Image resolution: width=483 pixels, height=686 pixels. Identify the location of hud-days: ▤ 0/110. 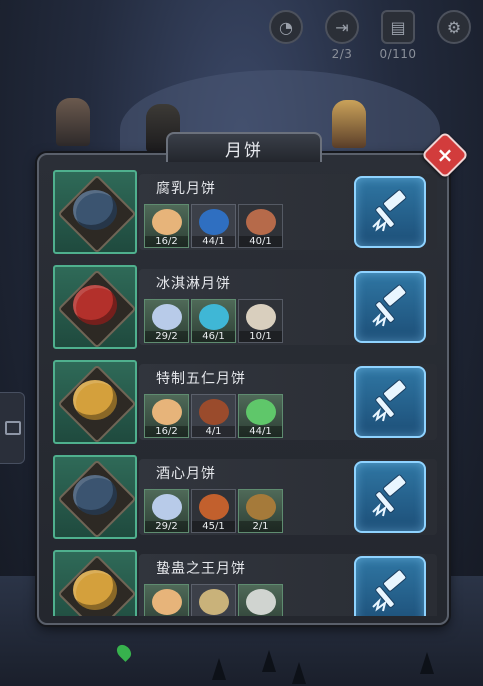
(398, 35).